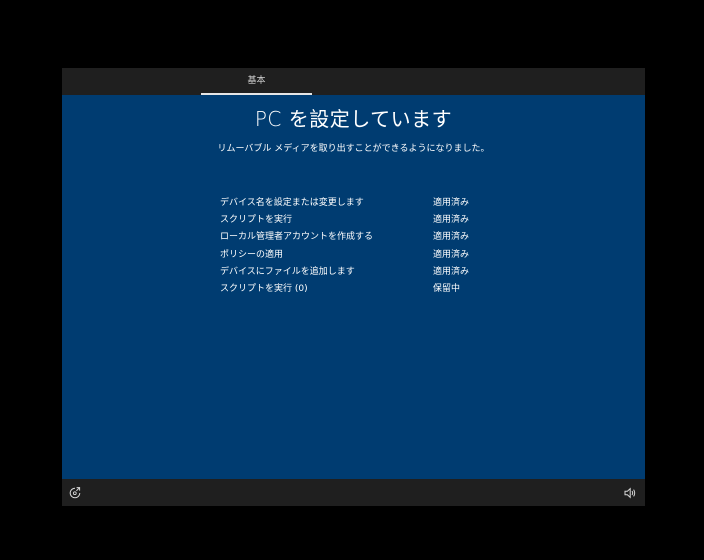  I want to click on list-item: スクリプトを実行 (0) 保留中, so click(370, 289).